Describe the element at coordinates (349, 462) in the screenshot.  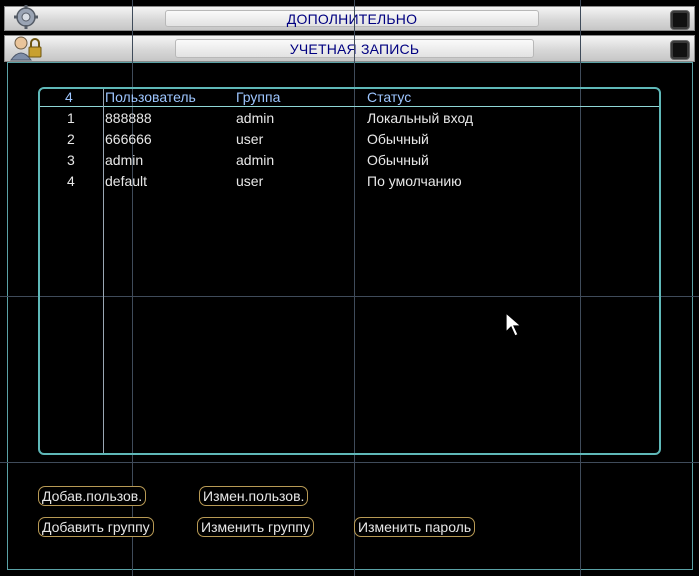
I see `grid-line` at that location.